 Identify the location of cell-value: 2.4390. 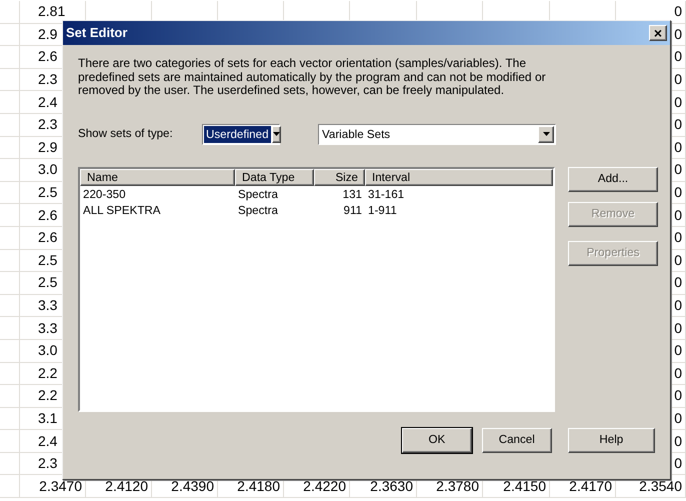
(192, 486).